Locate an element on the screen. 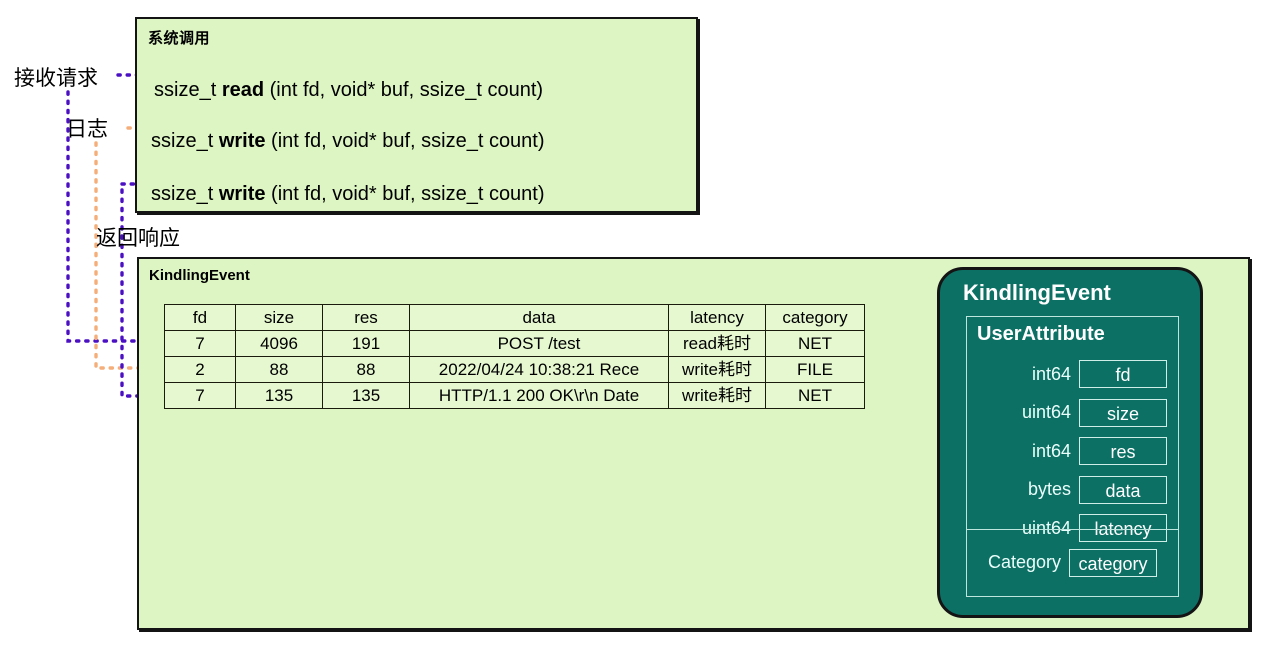 This screenshot has height=657, width=1262. label-receive-request: 接收请求 is located at coordinates (56, 78).